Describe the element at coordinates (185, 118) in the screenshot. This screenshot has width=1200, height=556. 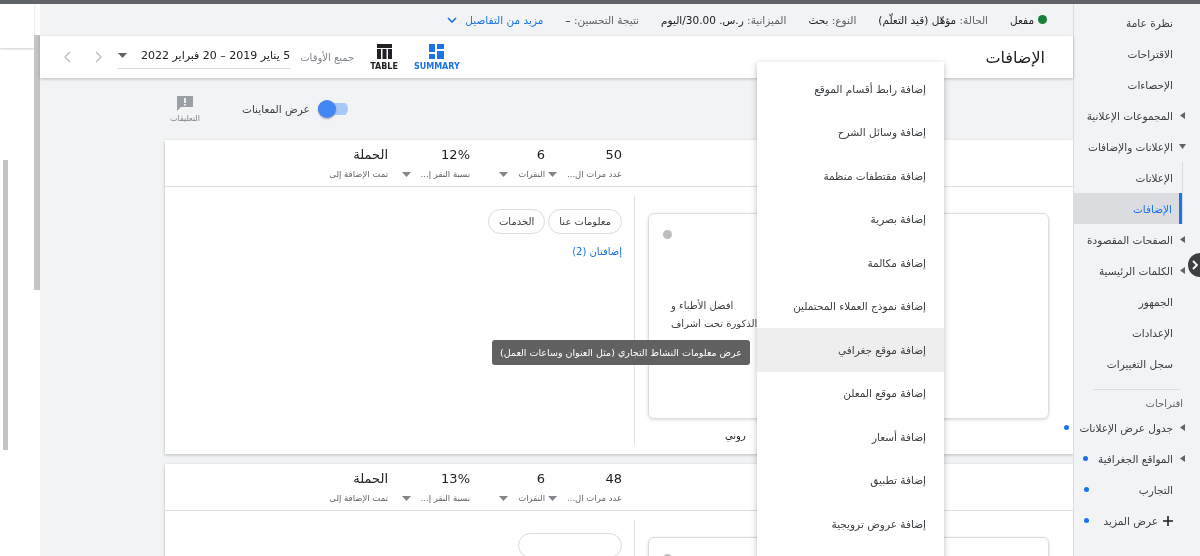
I see `feedback-label: التعليقات` at that location.